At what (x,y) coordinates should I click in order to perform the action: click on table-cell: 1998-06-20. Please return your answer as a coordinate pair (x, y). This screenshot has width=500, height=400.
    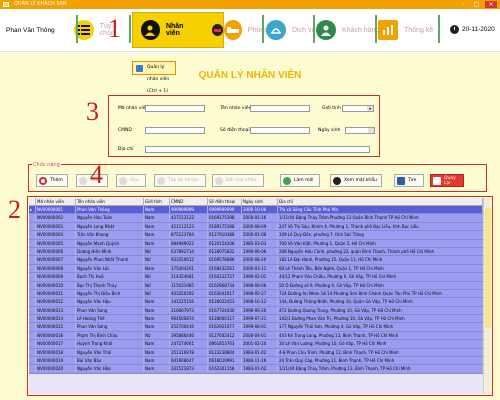
    Looking at the image, I should click on (260, 310).